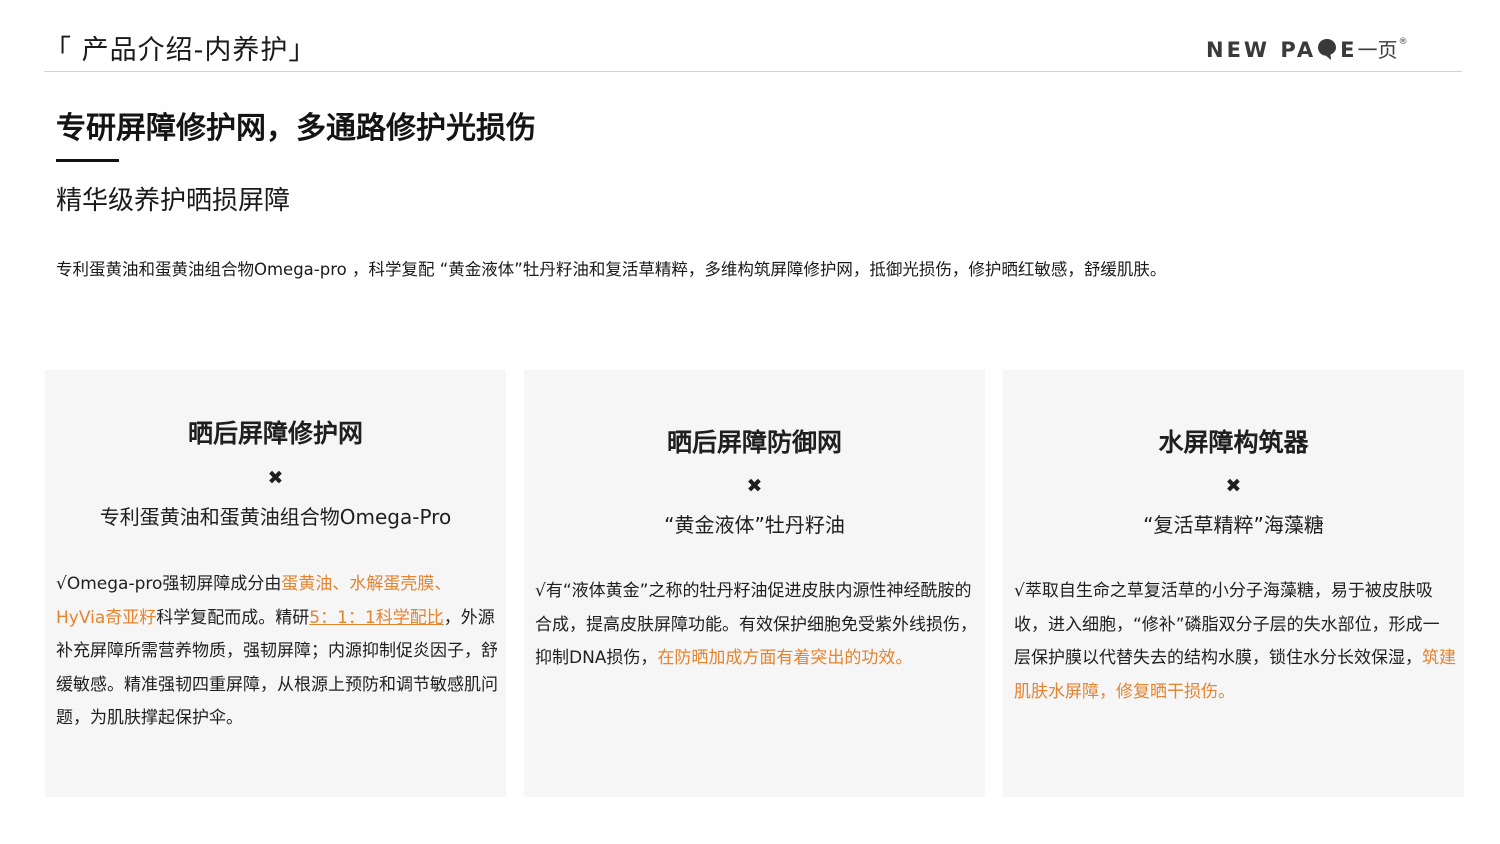 The image size is (1500, 844). What do you see at coordinates (1377, 50) in the screenshot?
I see `brand-chinese: 一页` at bounding box center [1377, 50].